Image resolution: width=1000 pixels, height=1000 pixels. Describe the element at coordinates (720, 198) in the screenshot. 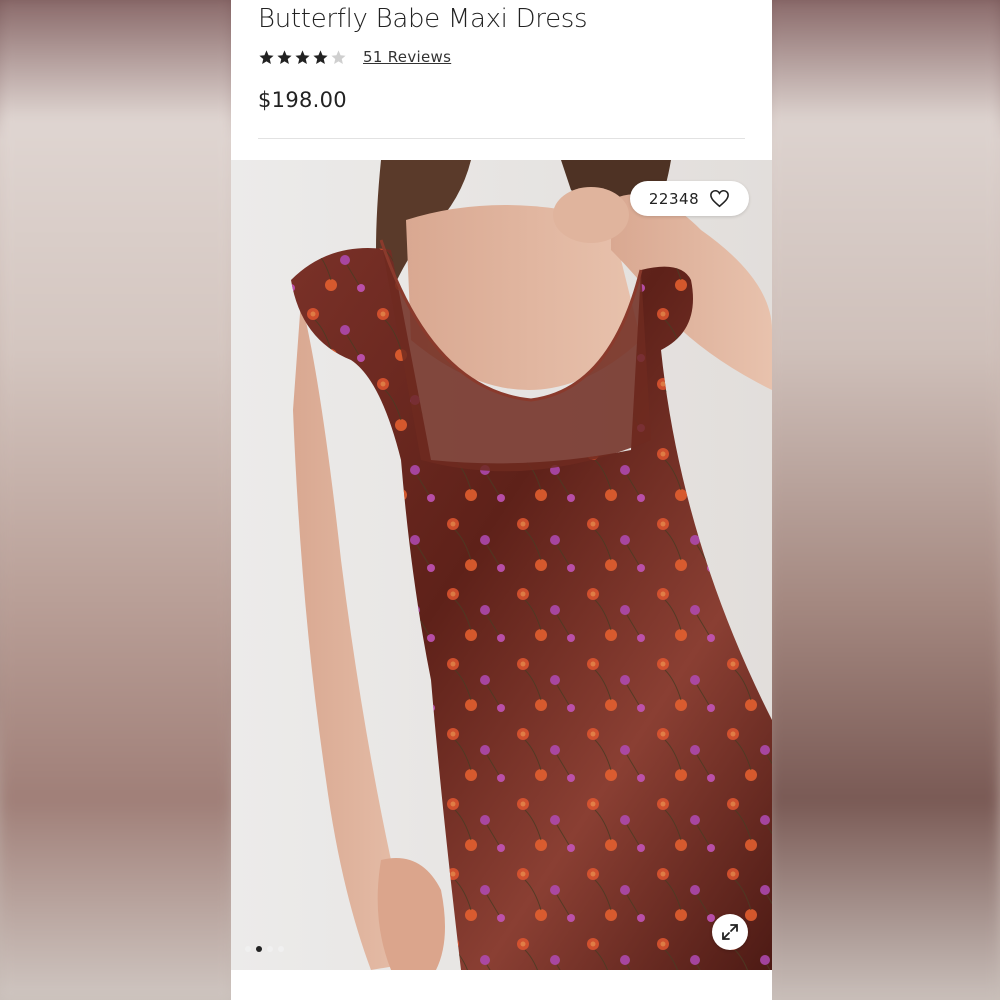

I see `heart-icon` at that location.